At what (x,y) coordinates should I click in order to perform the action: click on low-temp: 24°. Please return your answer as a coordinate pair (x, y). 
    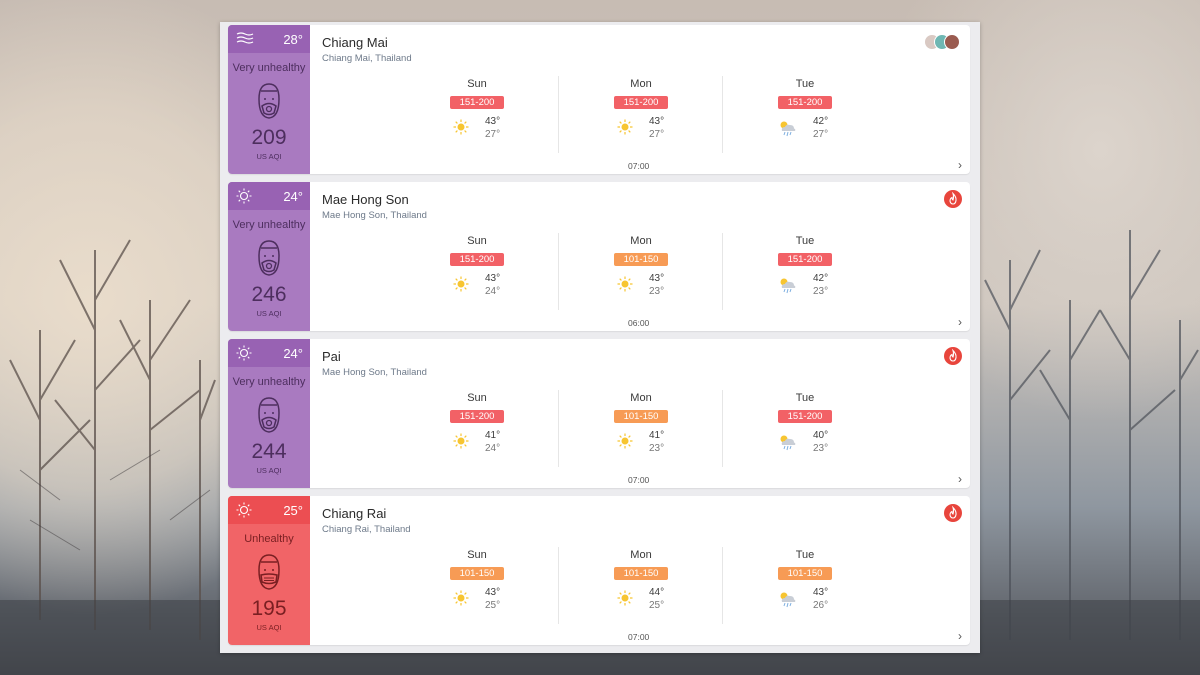
    Looking at the image, I should click on (493, 448).